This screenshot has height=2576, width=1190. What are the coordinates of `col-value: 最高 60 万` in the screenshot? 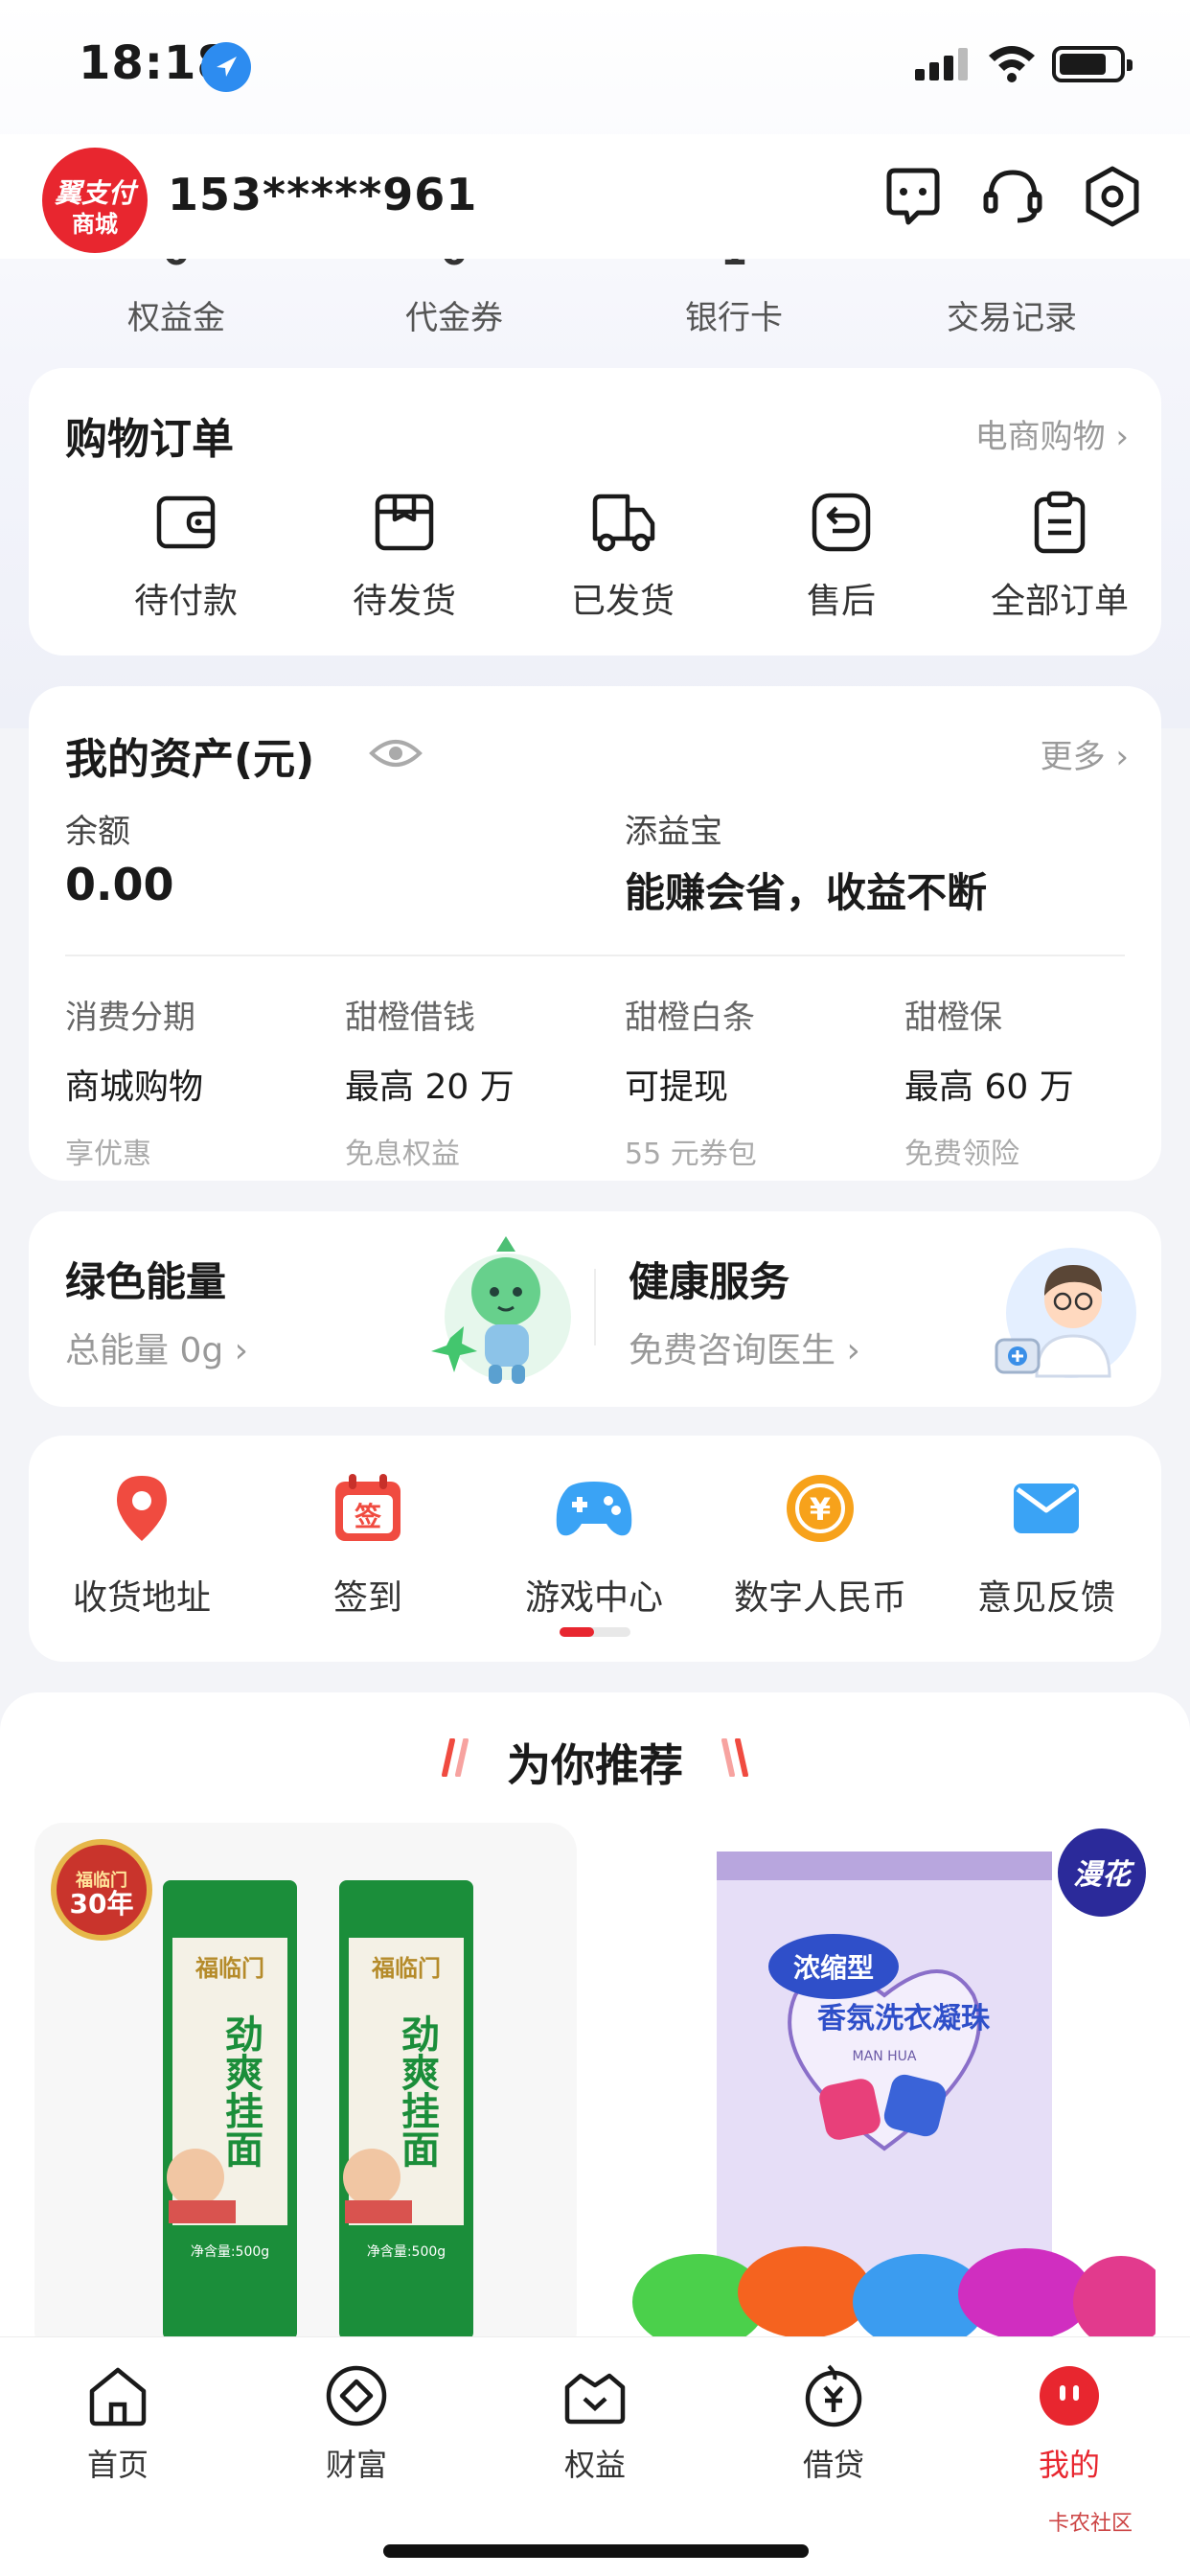 It's located at (989, 1087).